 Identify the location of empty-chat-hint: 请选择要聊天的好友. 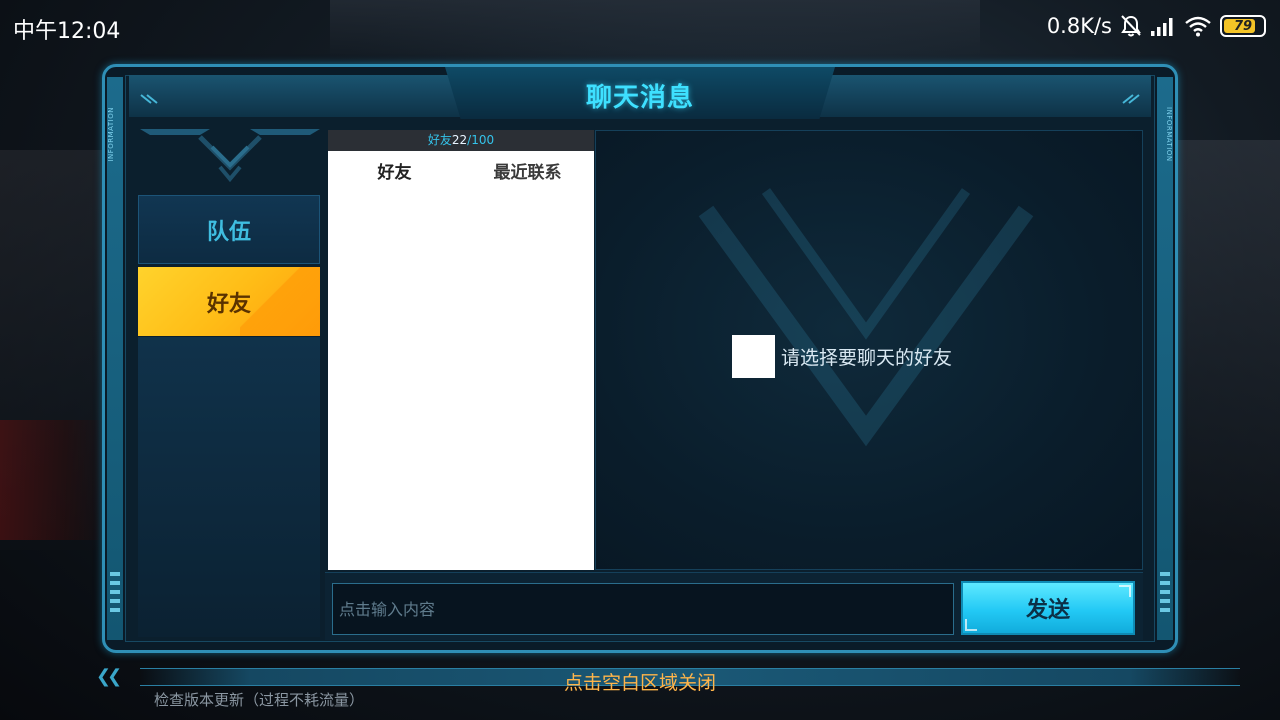
(842, 356).